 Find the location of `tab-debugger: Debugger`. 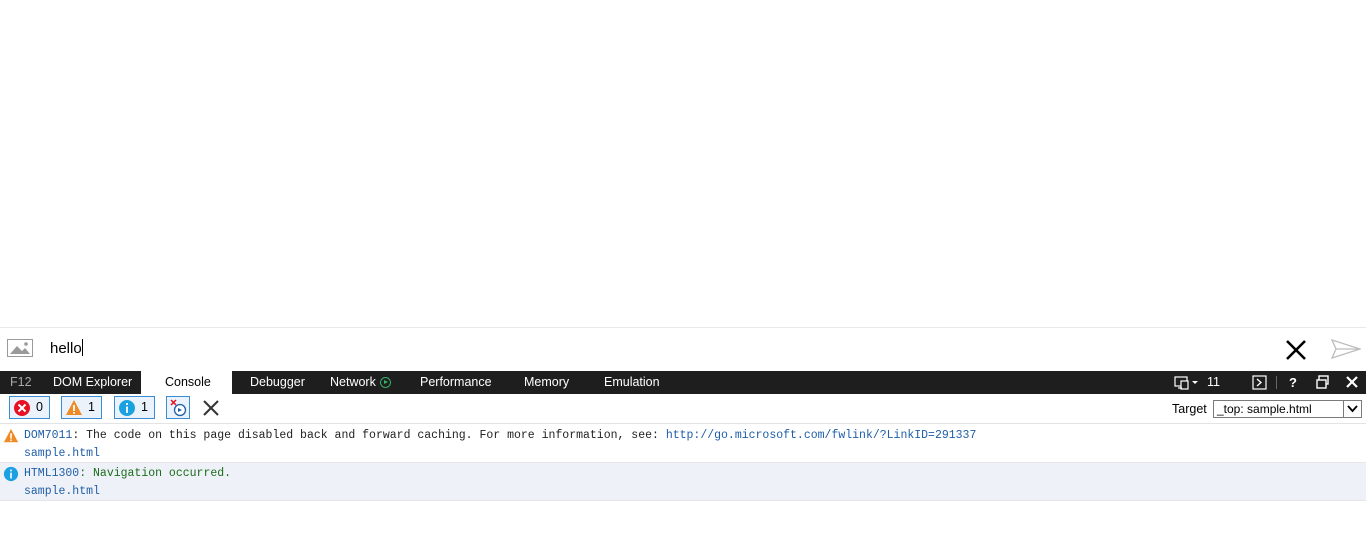

tab-debugger: Debugger is located at coordinates (277, 382).